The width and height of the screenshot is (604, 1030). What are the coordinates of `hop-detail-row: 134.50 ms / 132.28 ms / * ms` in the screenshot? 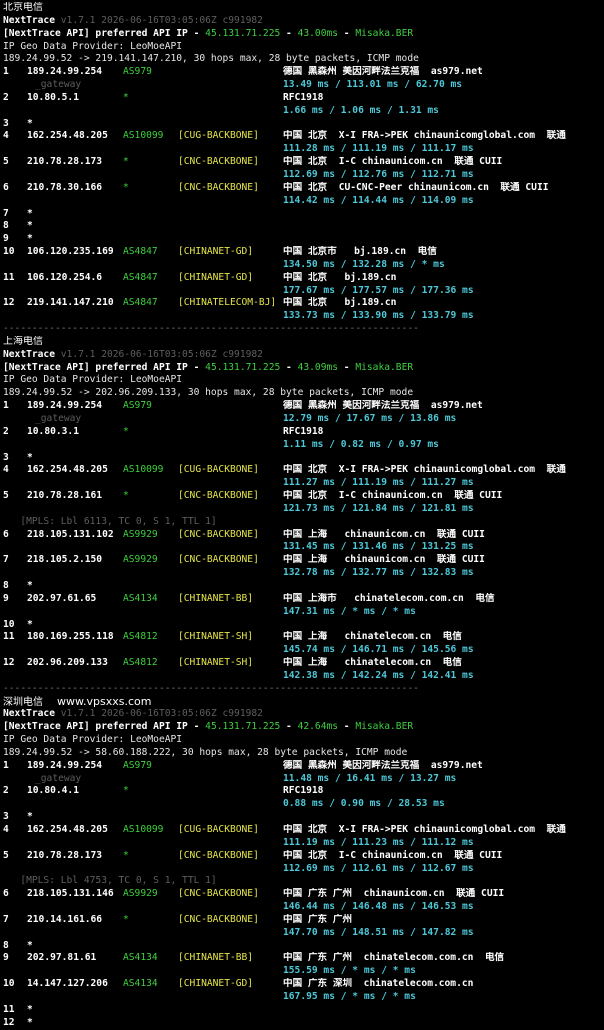 It's located at (302, 265).